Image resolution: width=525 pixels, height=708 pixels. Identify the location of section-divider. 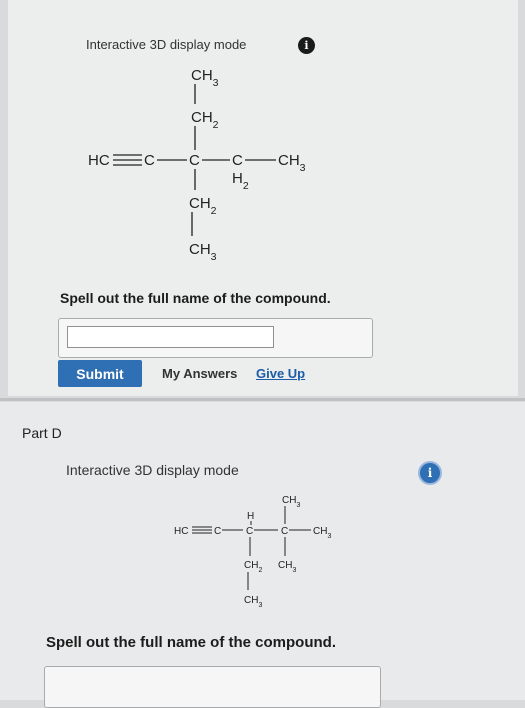
(262, 399).